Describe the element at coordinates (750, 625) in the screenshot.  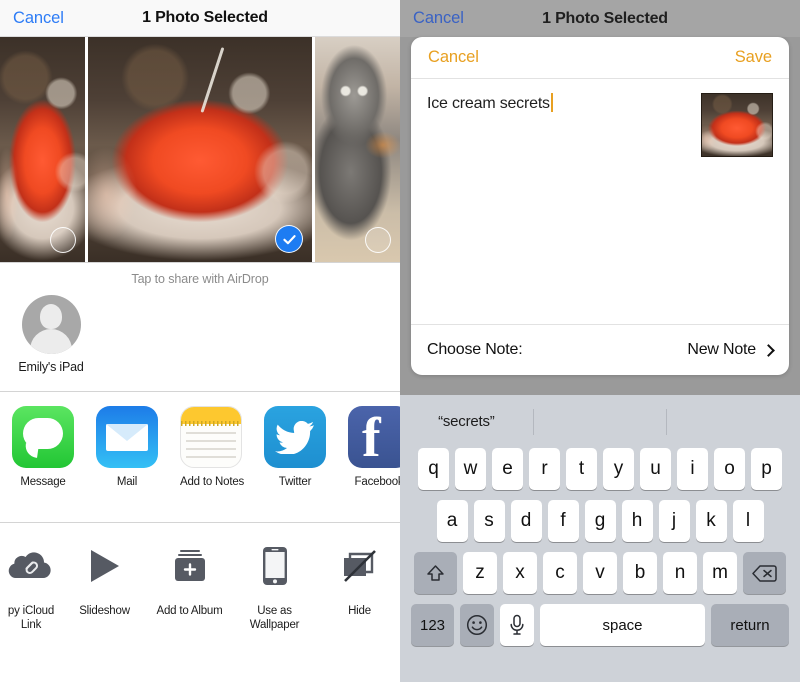
I see `return-key: return` at that location.